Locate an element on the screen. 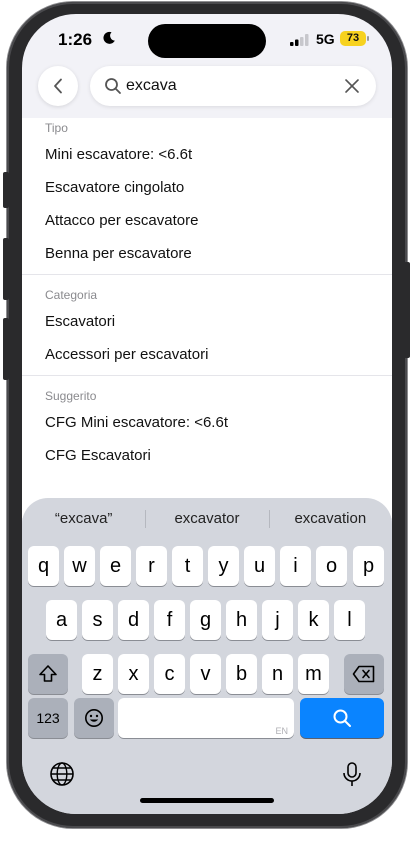 This screenshot has width=414, height=842. key: w is located at coordinates (79, 566).